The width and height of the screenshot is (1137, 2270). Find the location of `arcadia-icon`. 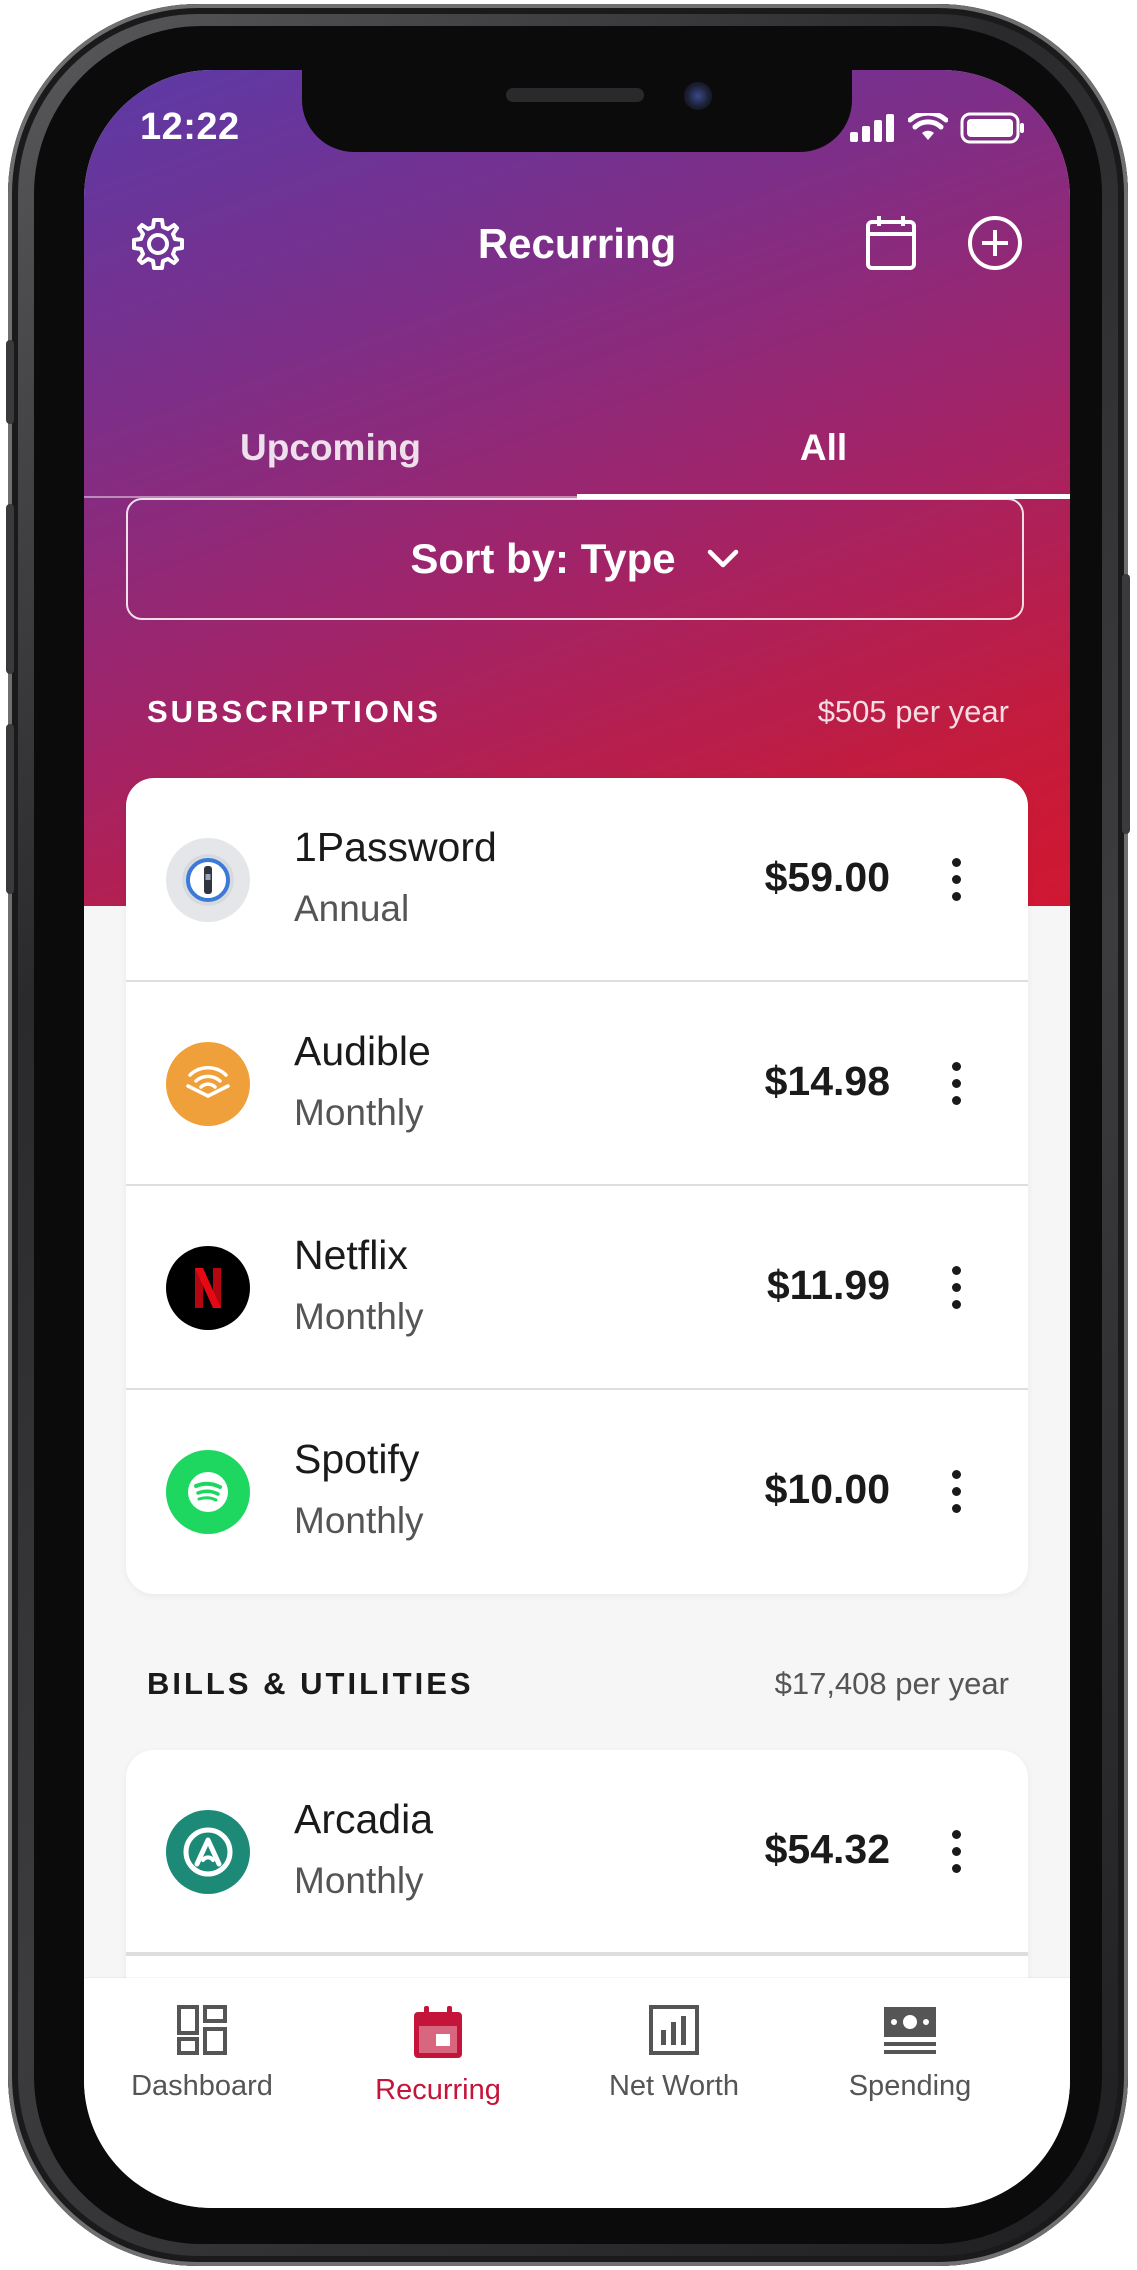

arcadia-icon is located at coordinates (208, 1852).